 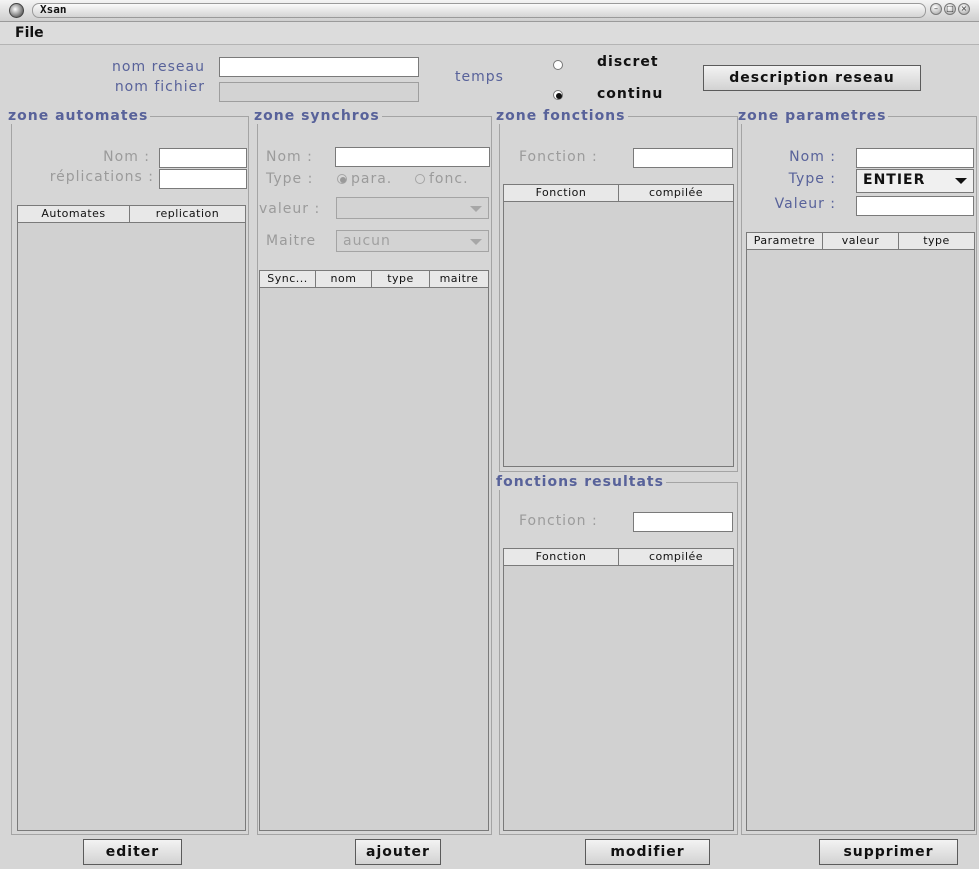 I want to click on zone-fonctions-title: zone fonctions, so click(x=561, y=116).